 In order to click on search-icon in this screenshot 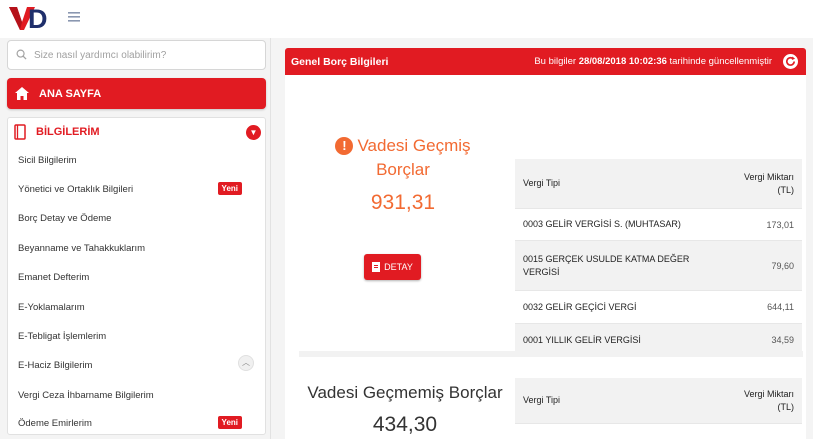, I will do `click(22, 55)`.